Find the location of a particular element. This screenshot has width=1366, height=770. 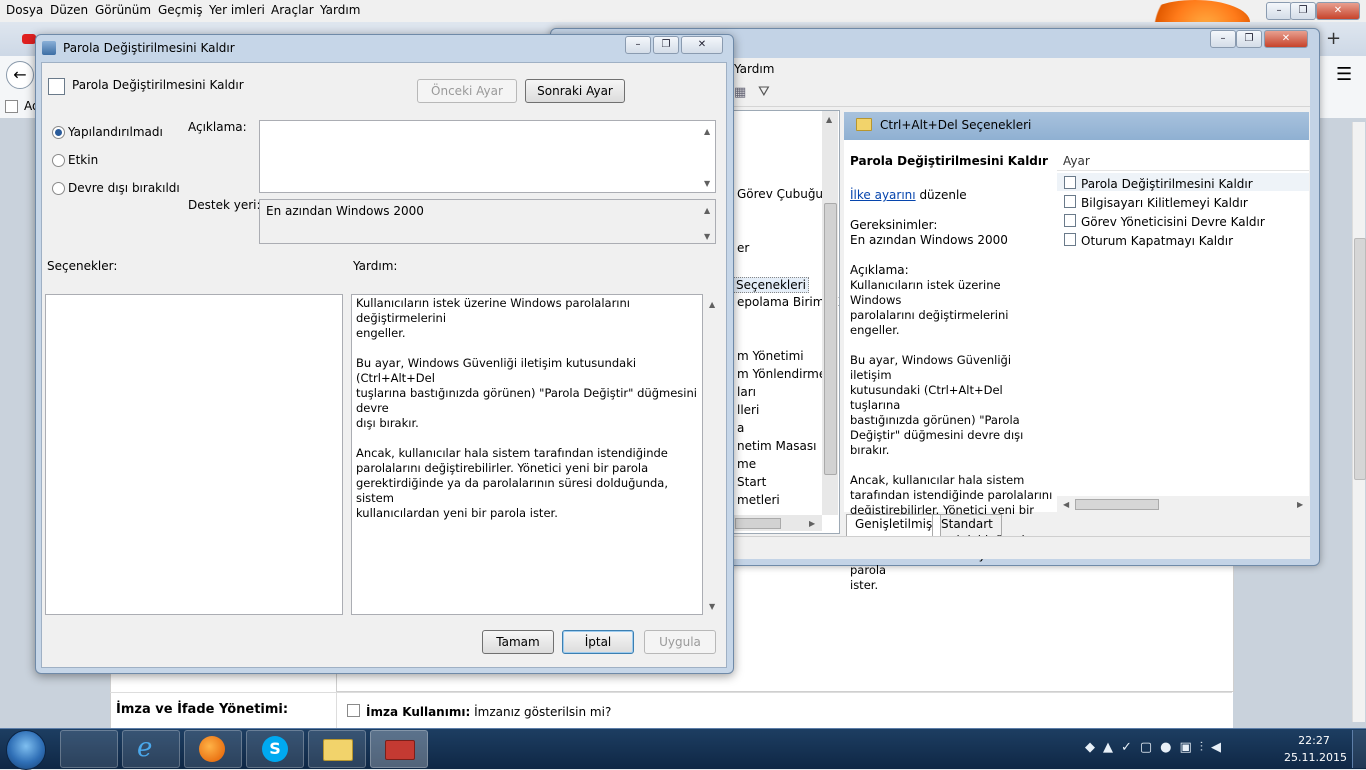

radio-disabled is located at coordinates (58, 188).